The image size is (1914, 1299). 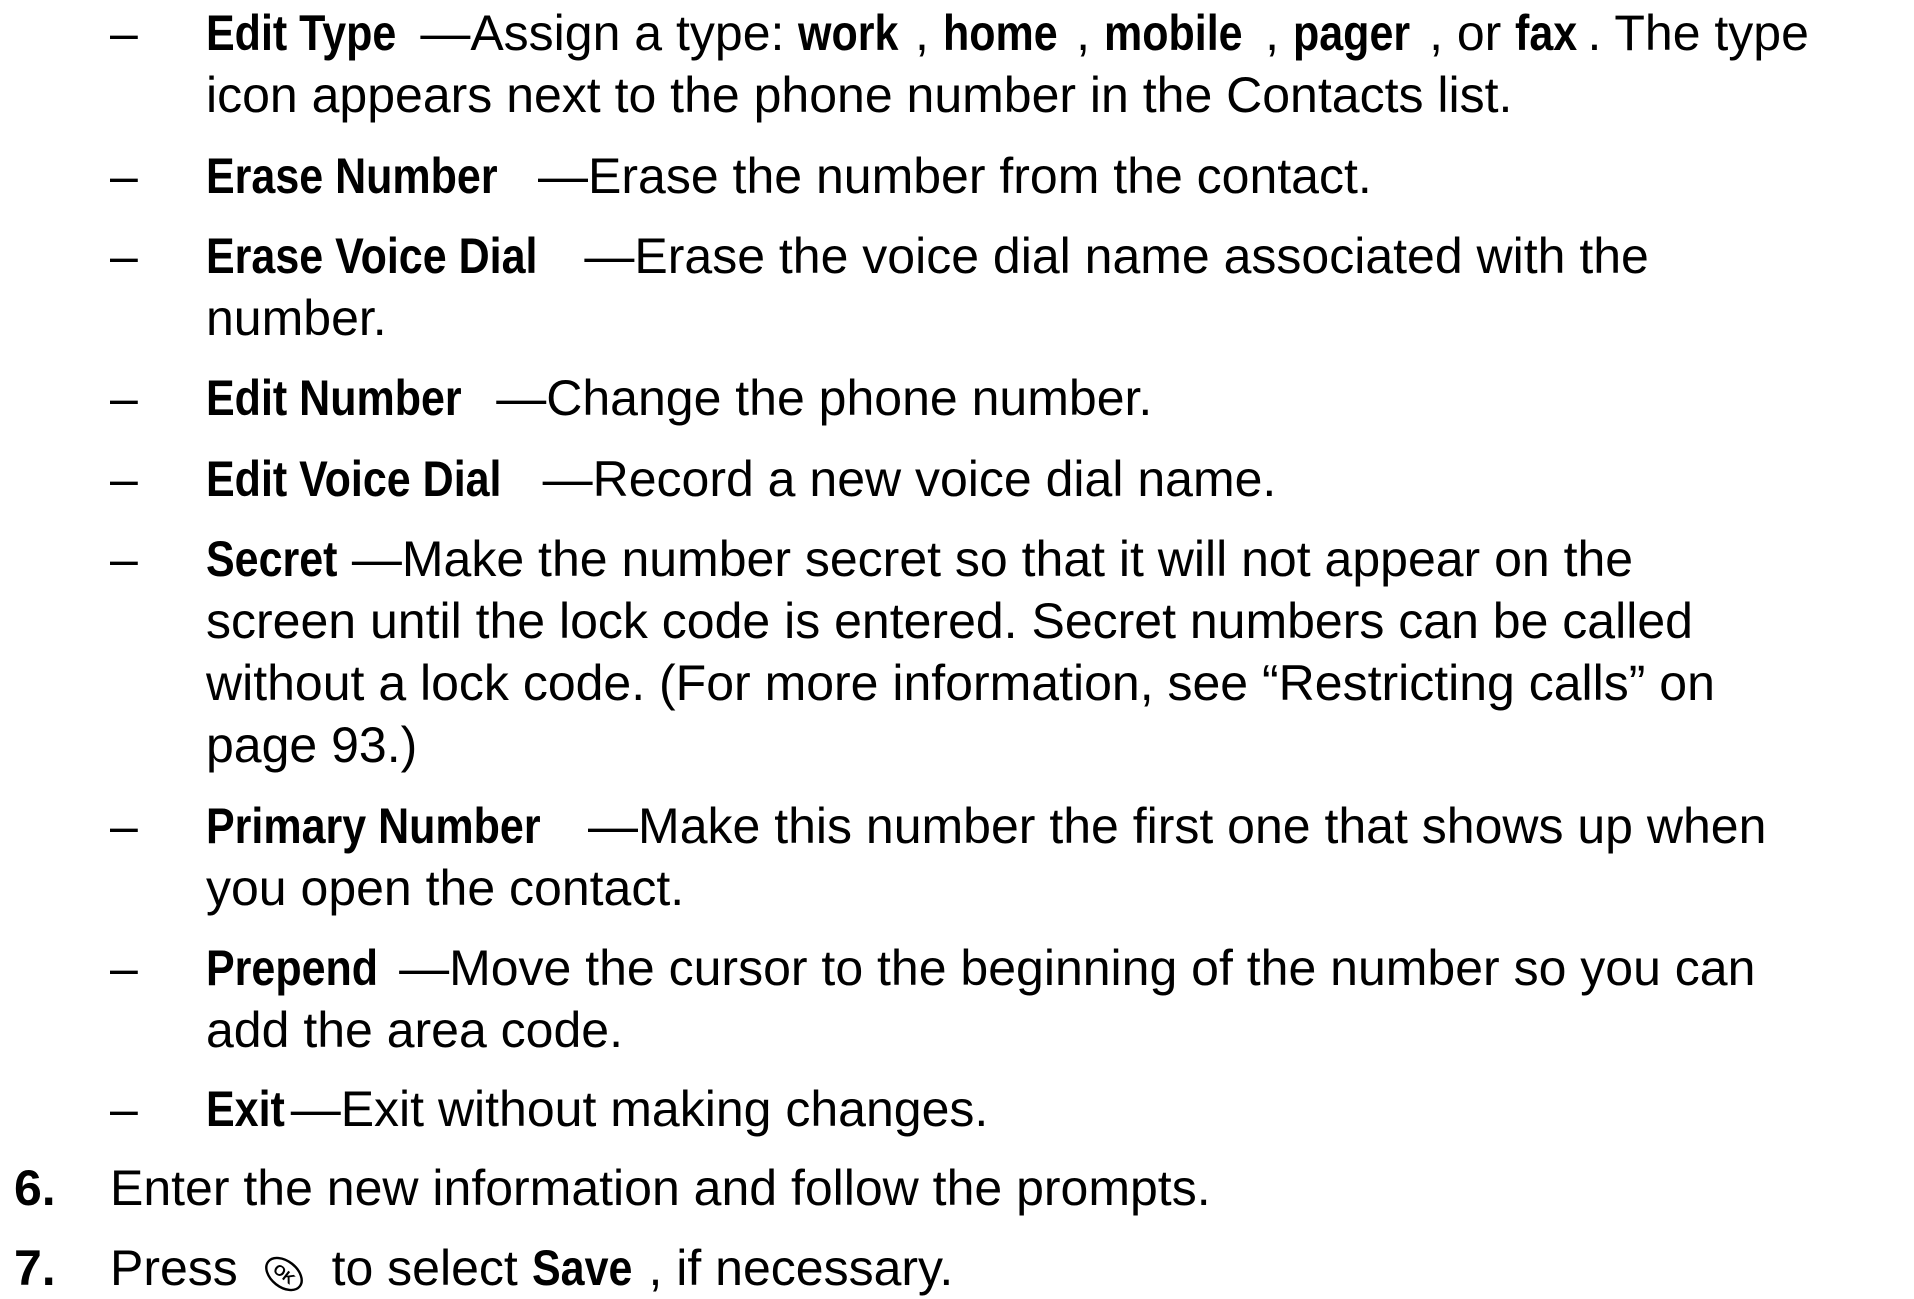 I want to click on type-option-keyword: mobile, so click(x=1173, y=33).